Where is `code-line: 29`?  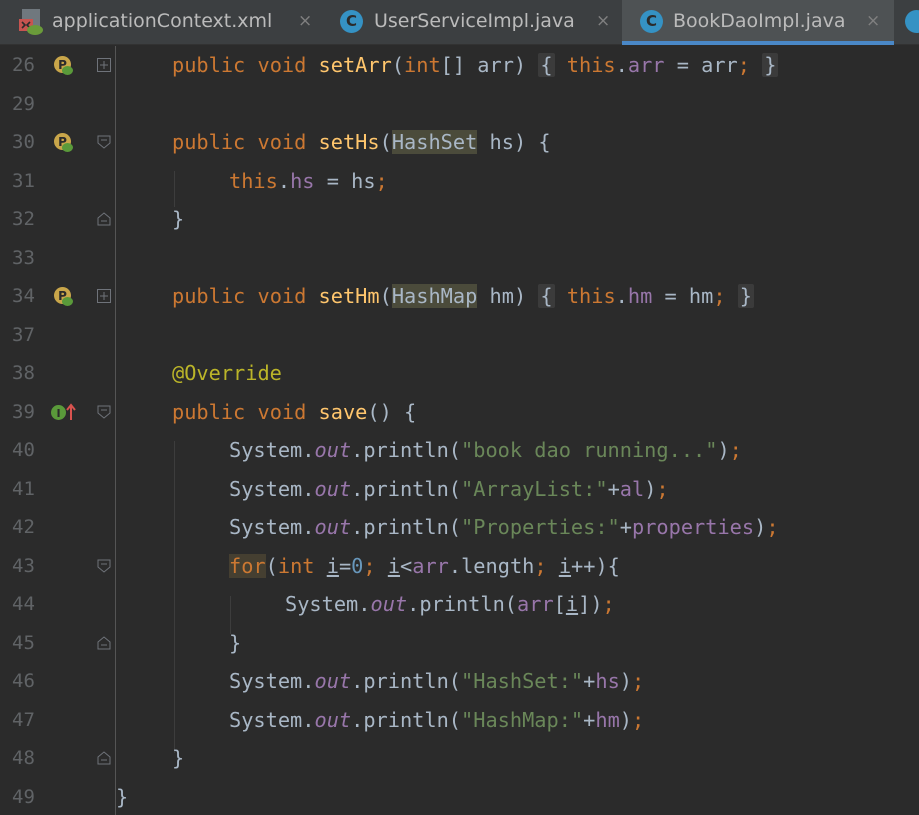 code-line: 29 is located at coordinates (459, 104).